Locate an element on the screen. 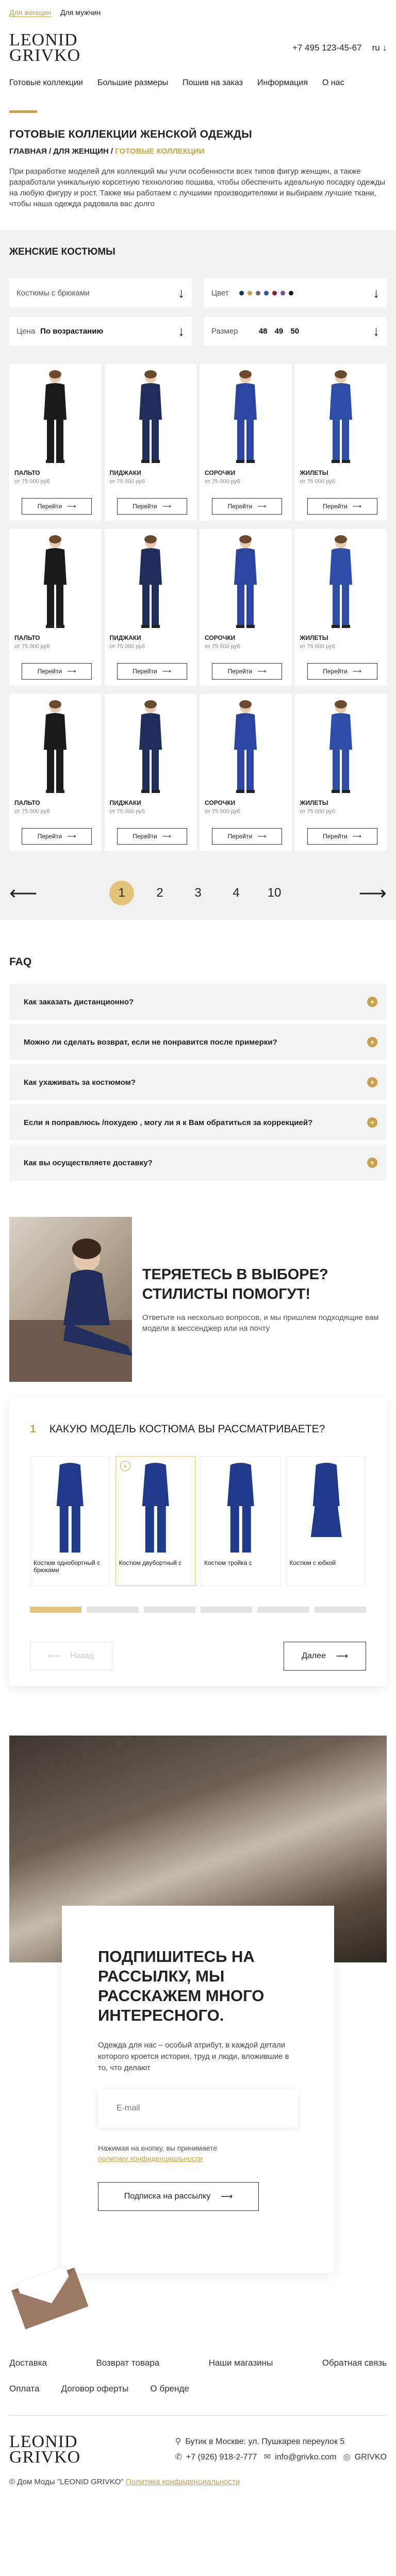  footer-email: info@grivko.com is located at coordinates (305, 2458).